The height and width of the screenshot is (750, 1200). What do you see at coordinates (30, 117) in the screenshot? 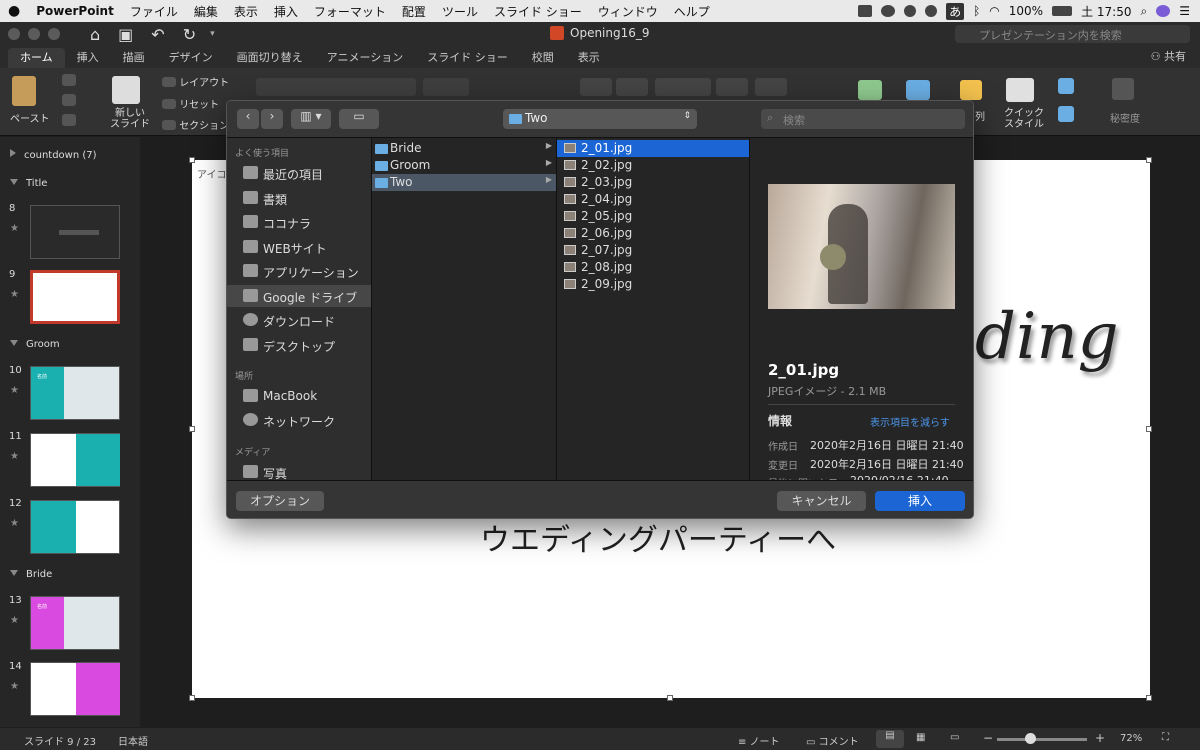
I see `paste-button: ペースト` at bounding box center [30, 117].